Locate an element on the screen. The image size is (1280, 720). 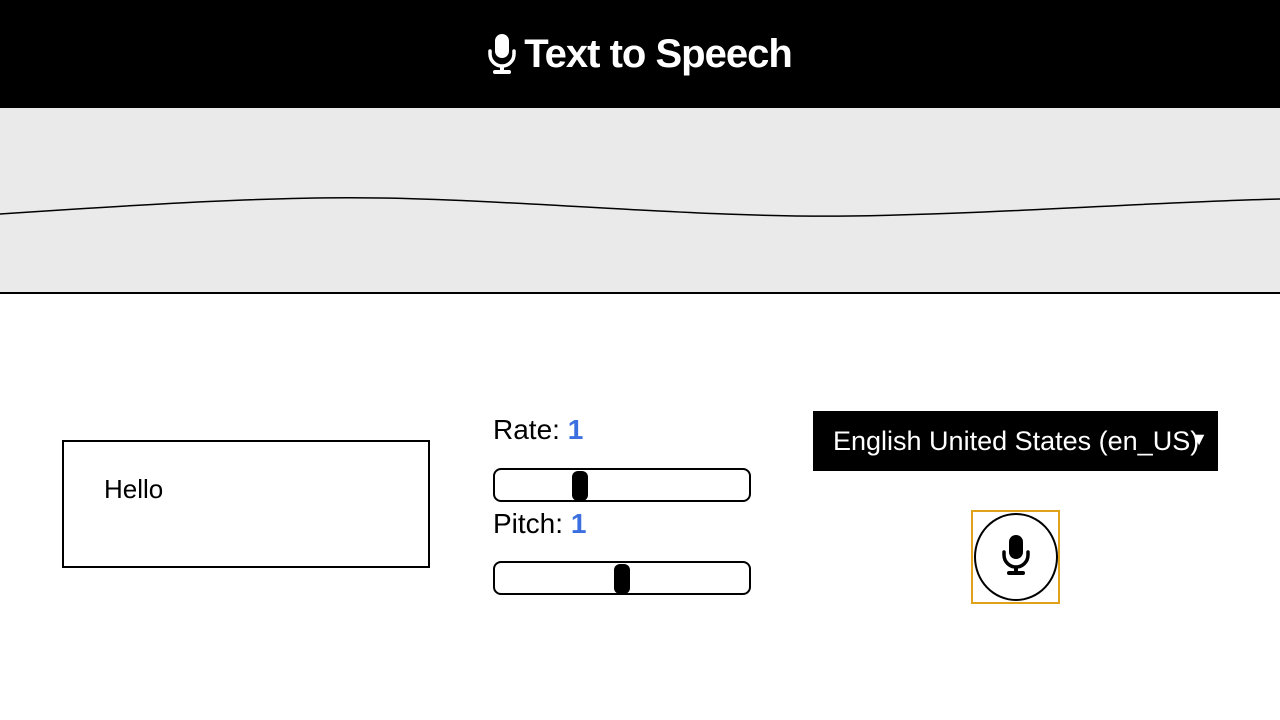
page-title: Text to Speech is located at coordinates (658, 53).